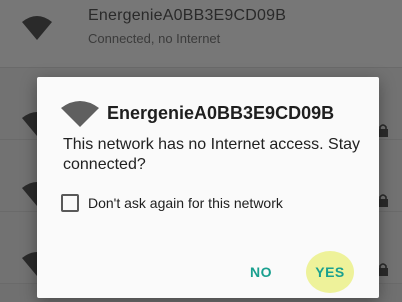  What do you see at coordinates (221, 113) in the screenshot?
I see `dialog-title: EnergenieA0BB3E9CD09B` at bounding box center [221, 113].